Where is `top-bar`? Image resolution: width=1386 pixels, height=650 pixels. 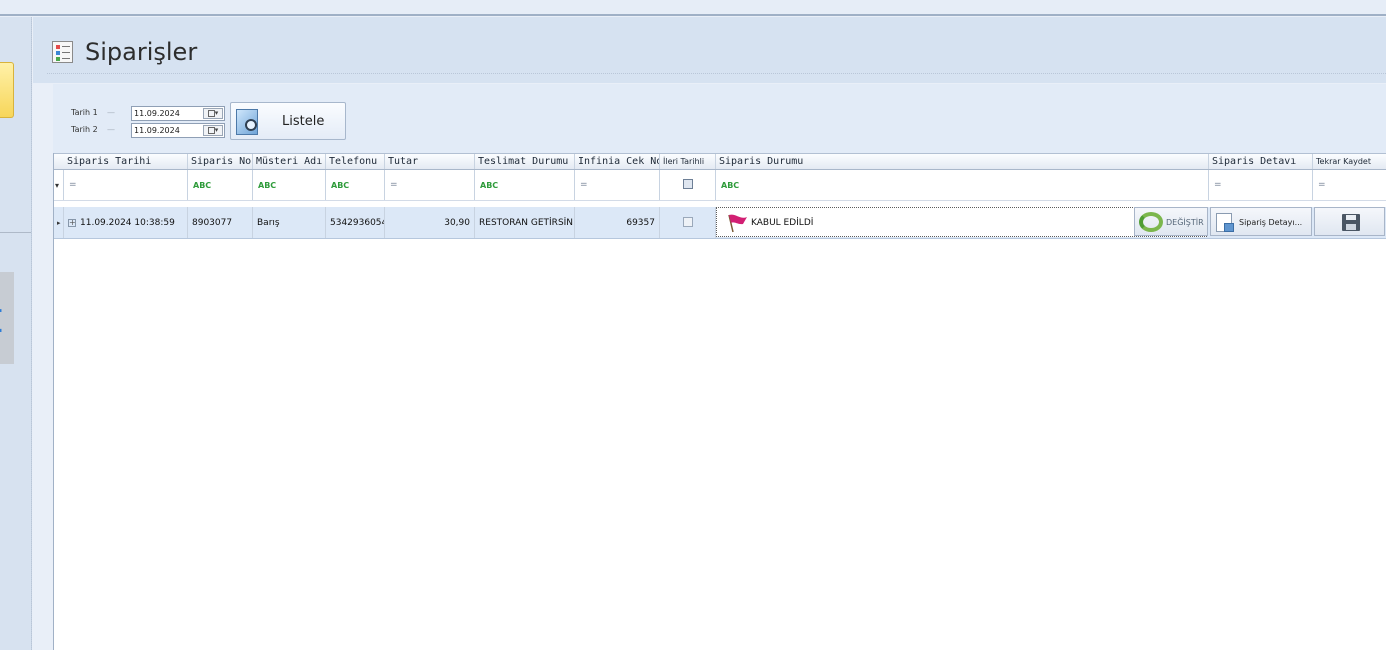
top-bar is located at coordinates (693, 8).